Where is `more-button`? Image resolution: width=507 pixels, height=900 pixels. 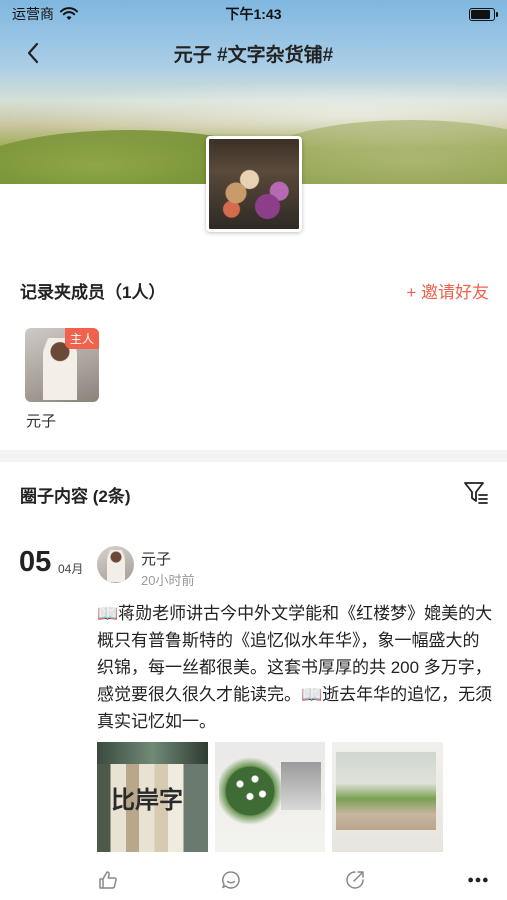
more-button is located at coordinates (478, 880).